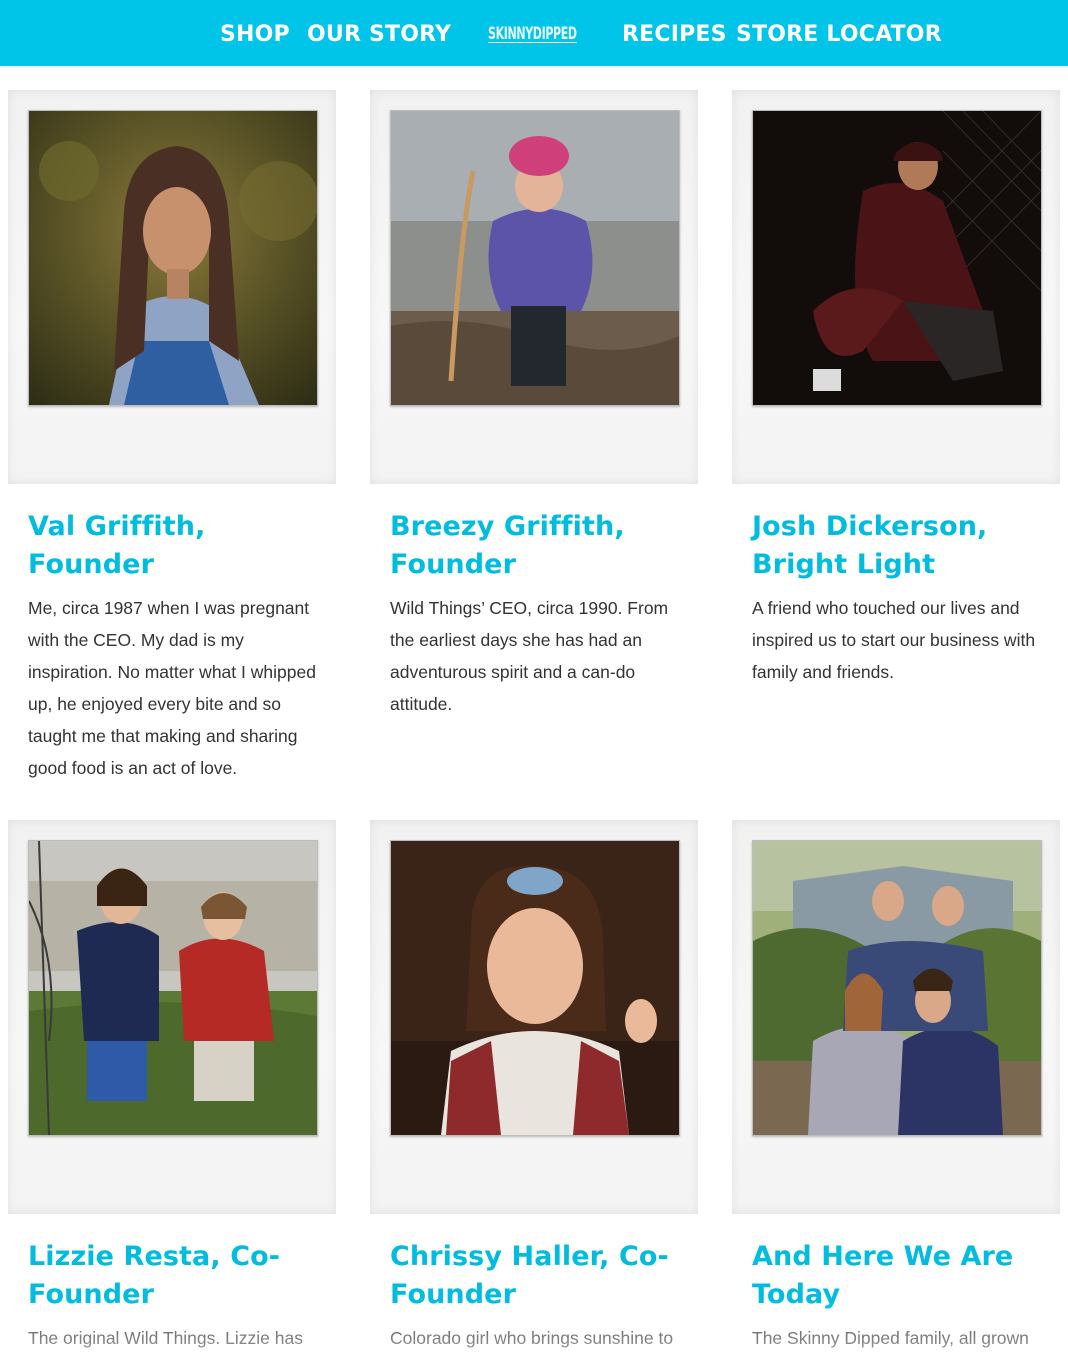 The height and width of the screenshot is (1362, 1068). I want to click on photo-chrissy-haller, so click(535, 988).